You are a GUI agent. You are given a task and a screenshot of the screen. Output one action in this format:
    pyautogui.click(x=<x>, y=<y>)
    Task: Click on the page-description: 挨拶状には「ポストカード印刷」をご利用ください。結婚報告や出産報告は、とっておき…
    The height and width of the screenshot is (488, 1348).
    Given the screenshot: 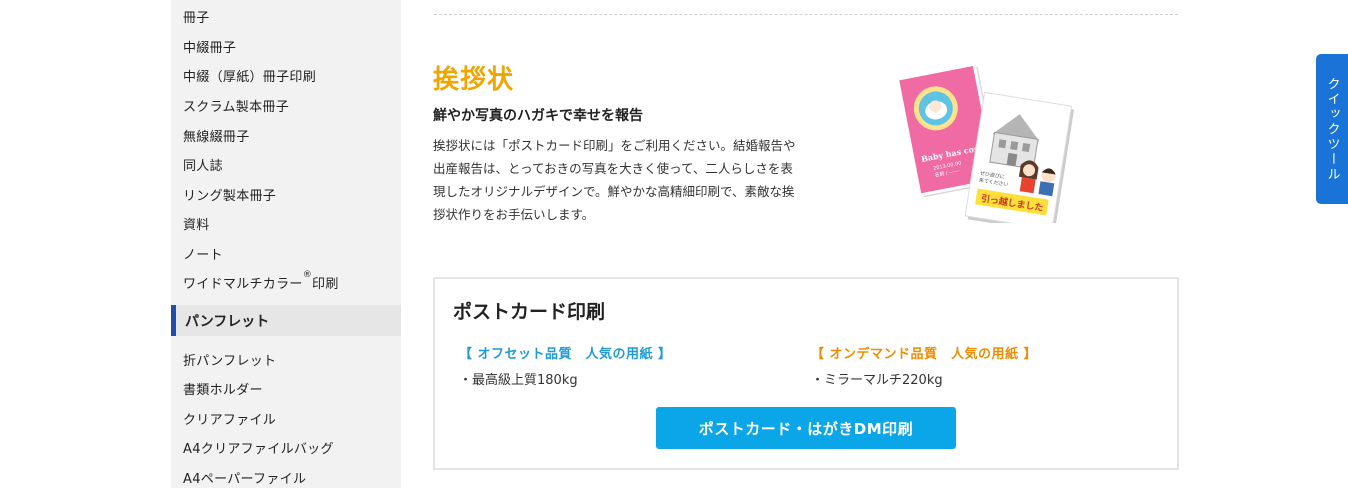 What is the action you would take?
    pyautogui.click(x=614, y=180)
    